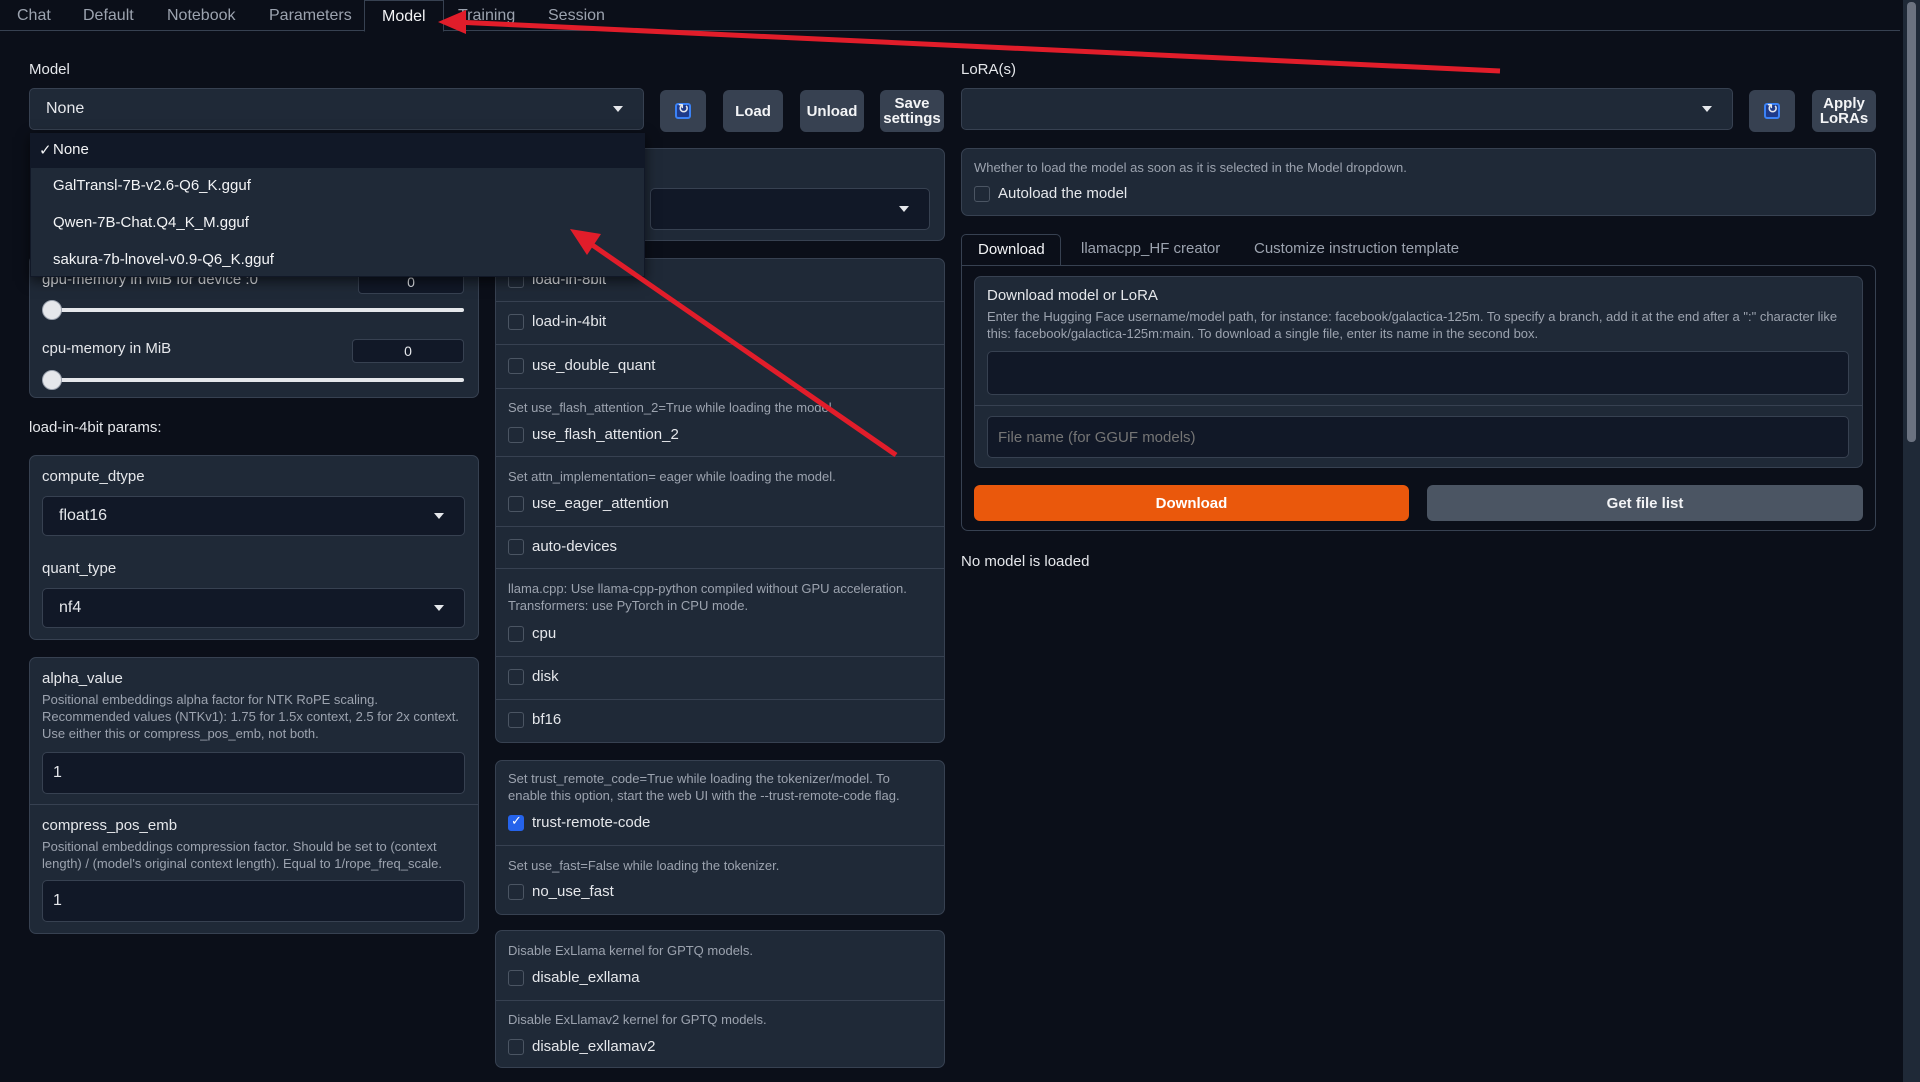 This screenshot has height=1082, width=1920. I want to click on scrollbar-thumb, so click(1911, 222).